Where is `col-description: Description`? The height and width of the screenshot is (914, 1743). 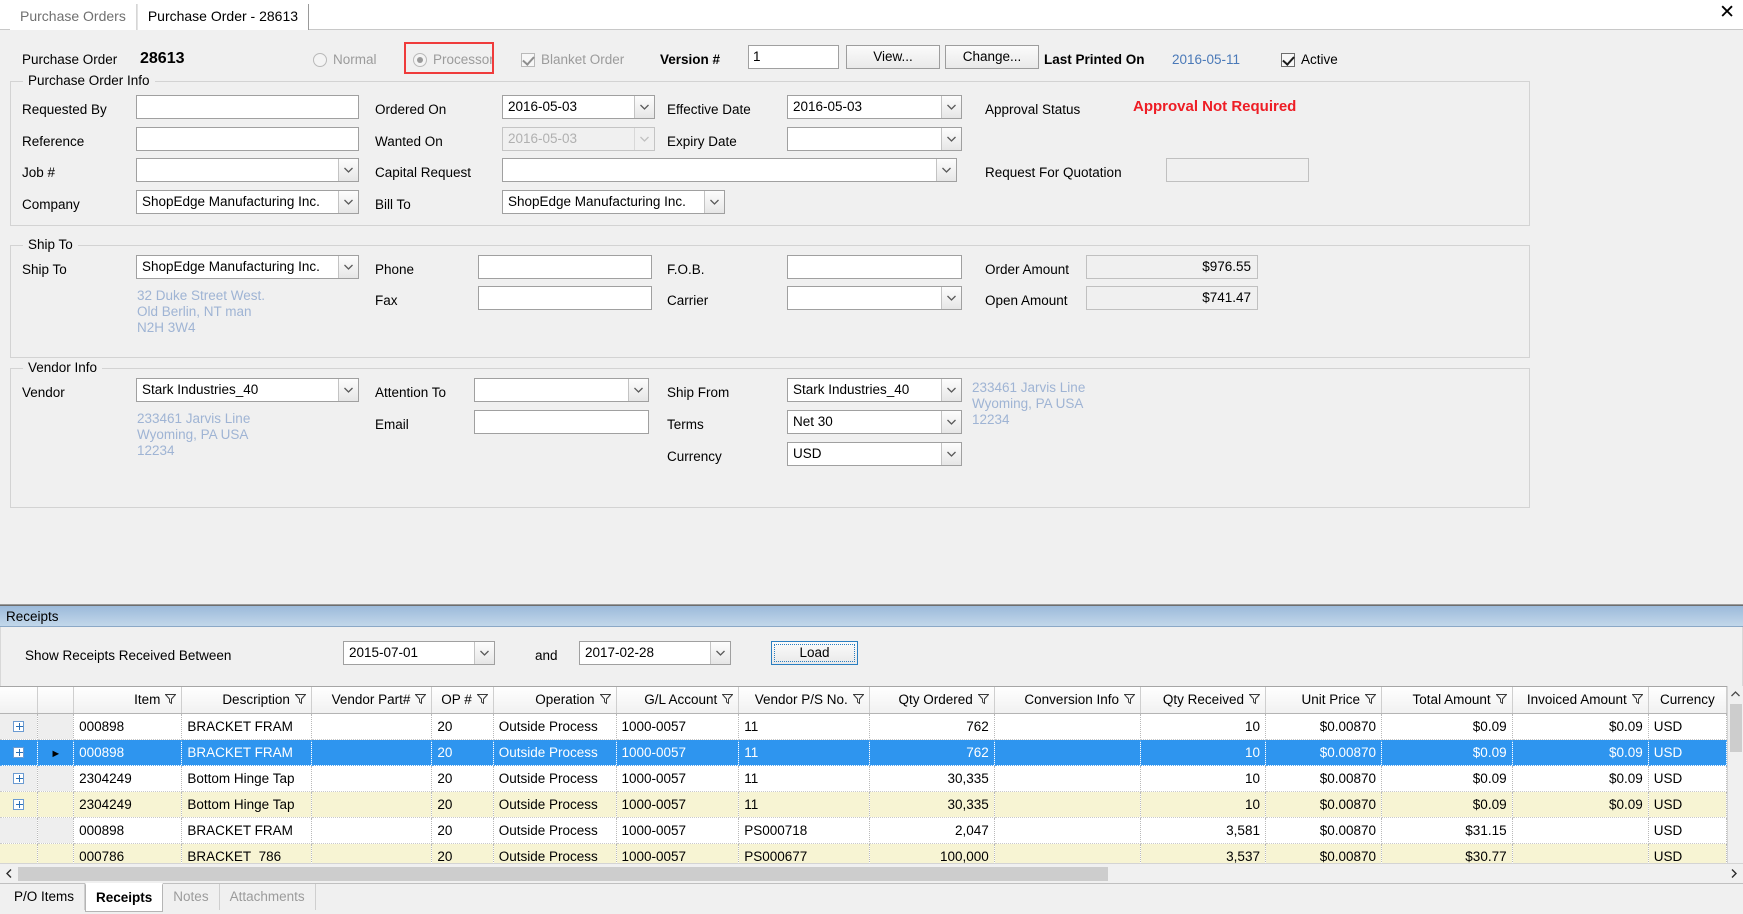 col-description: Description is located at coordinates (246, 700).